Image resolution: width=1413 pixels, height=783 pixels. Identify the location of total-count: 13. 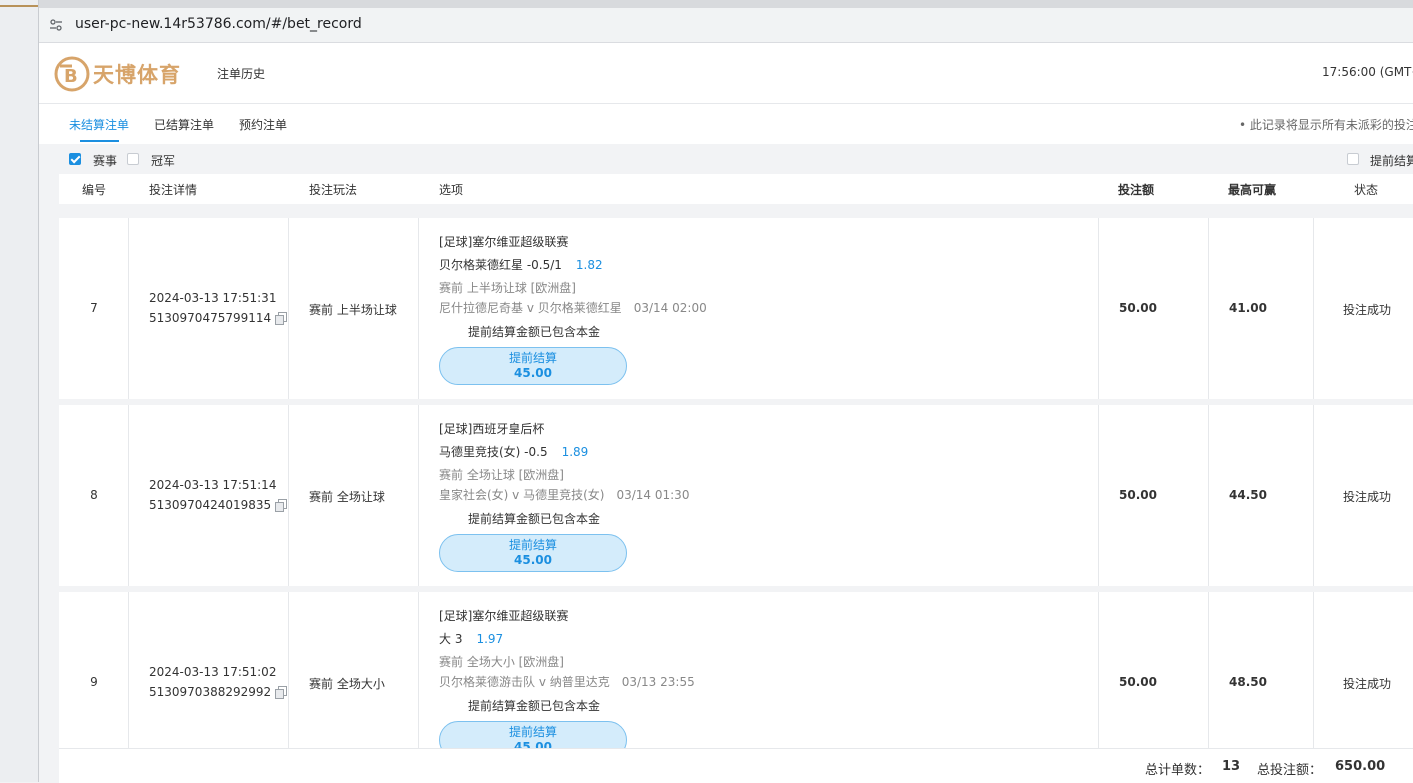
(1231, 766).